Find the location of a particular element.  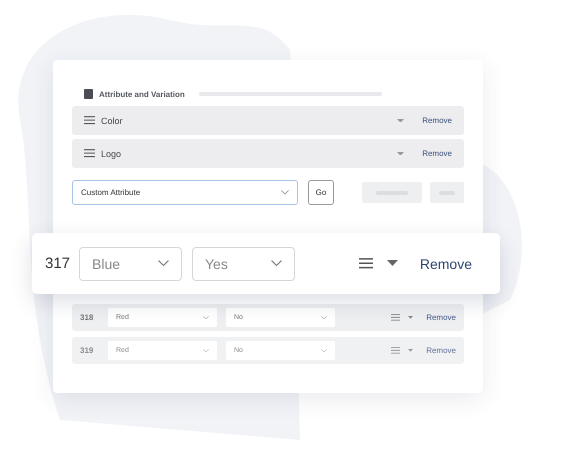

go-button: Go is located at coordinates (321, 192).